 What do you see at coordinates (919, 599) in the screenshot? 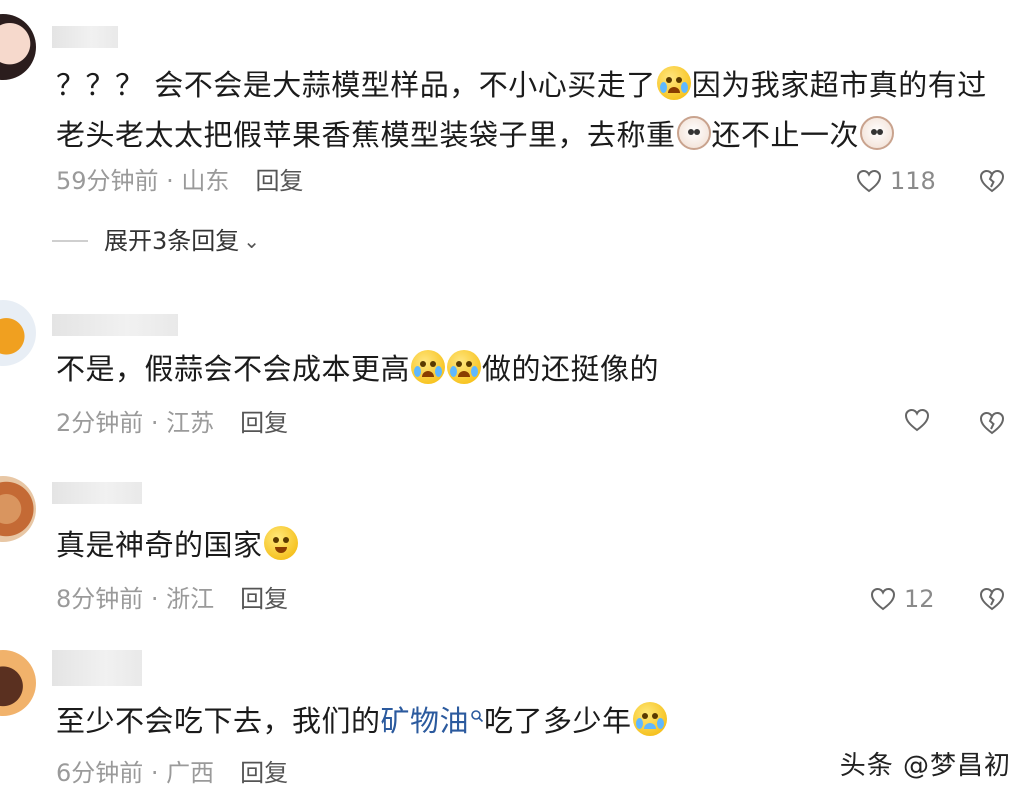
I see `like-count: 12` at bounding box center [919, 599].